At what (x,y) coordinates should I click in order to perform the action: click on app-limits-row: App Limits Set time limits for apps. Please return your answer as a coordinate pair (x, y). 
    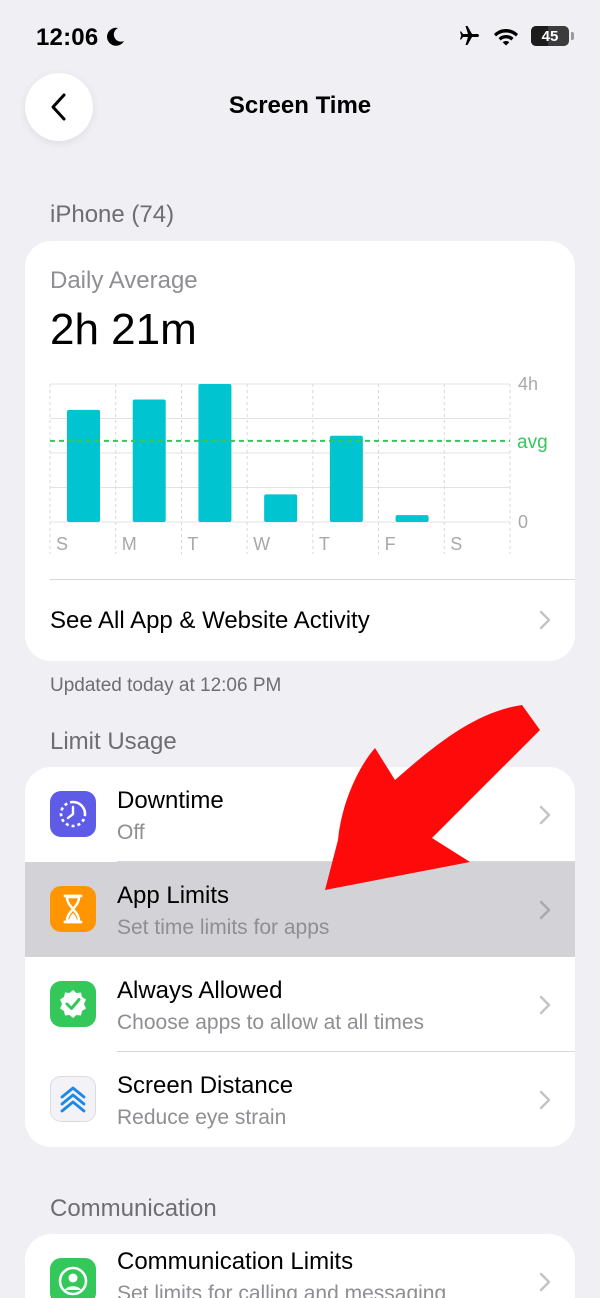
    Looking at the image, I should click on (300, 909).